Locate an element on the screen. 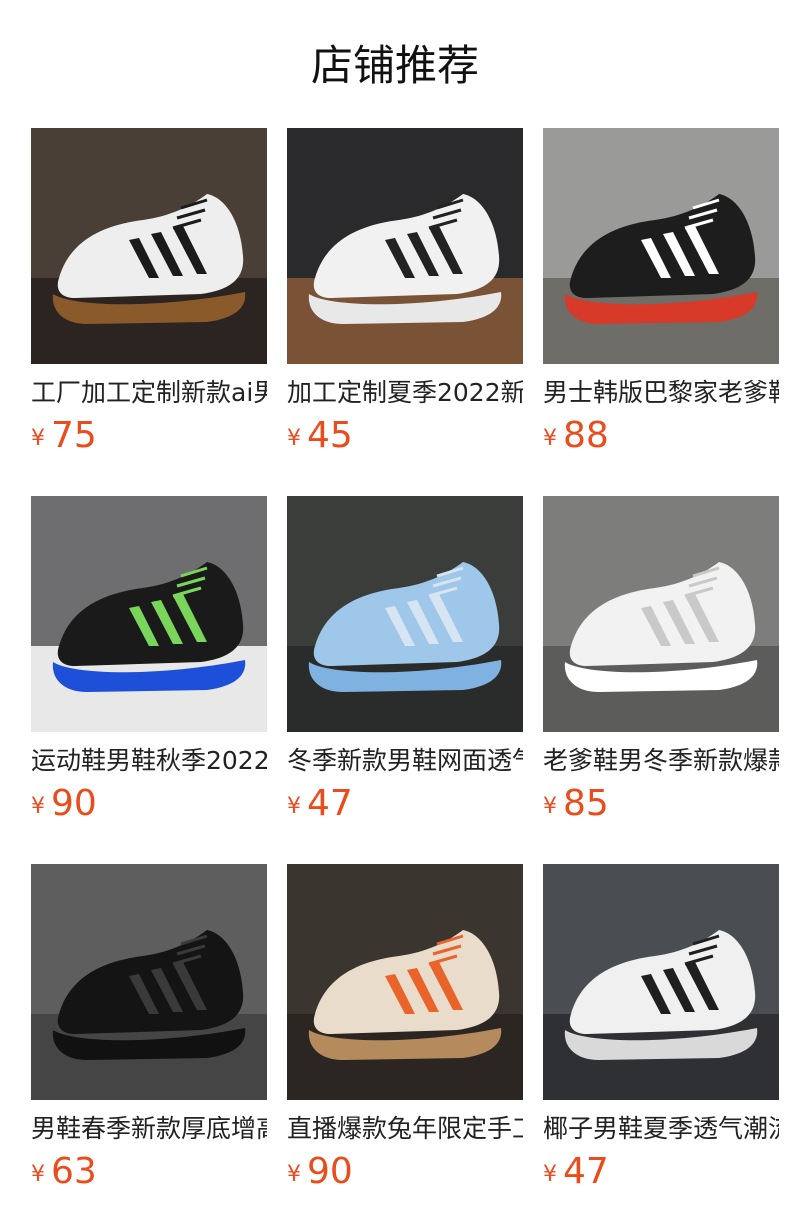  price-amount: 88 is located at coordinates (586, 435).